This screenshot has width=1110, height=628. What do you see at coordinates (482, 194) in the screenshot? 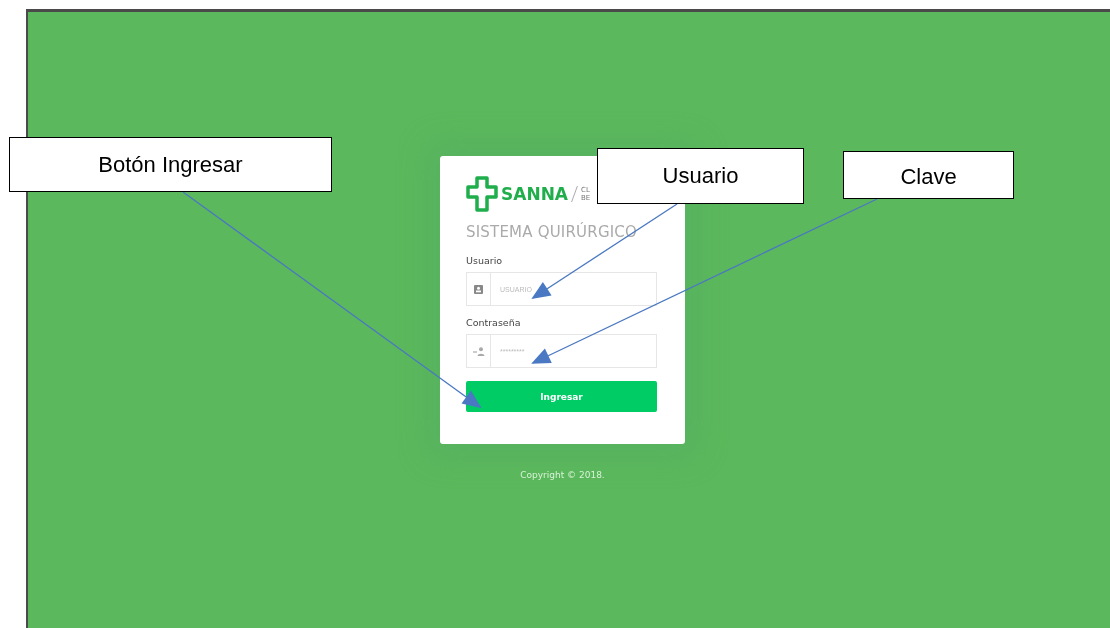
I see `cross-logo-icon` at bounding box center [482, 194].